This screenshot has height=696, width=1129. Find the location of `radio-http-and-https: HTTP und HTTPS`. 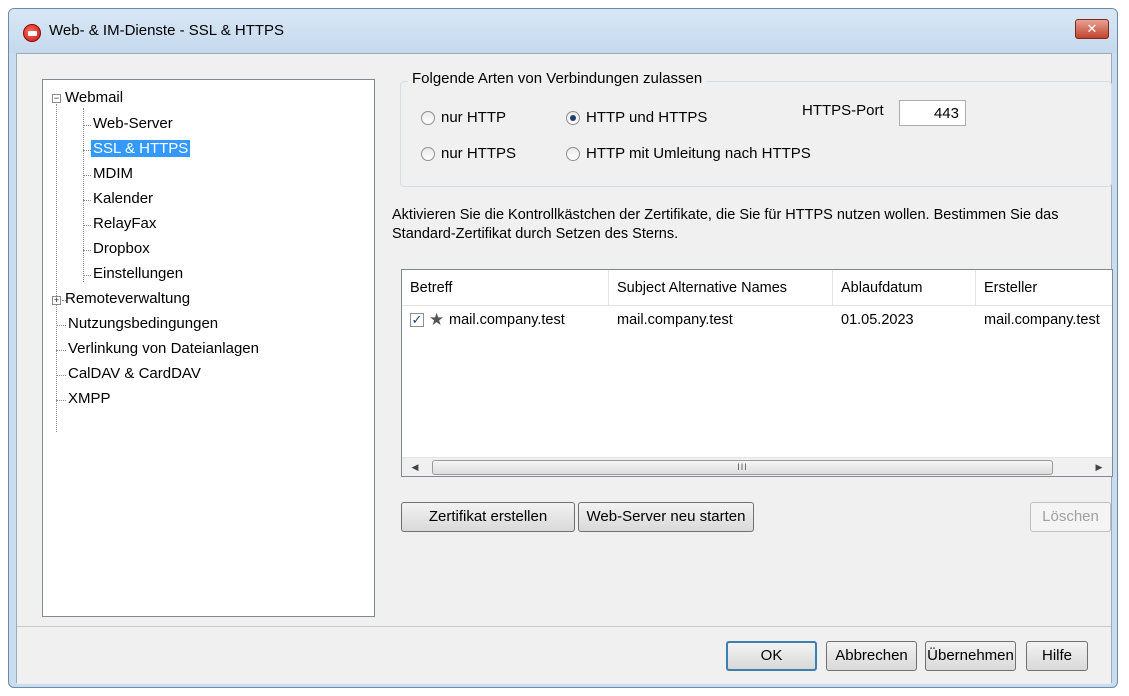

radio-http-and-https: HTTP und HTTPS is located at coordinates (636, 117).